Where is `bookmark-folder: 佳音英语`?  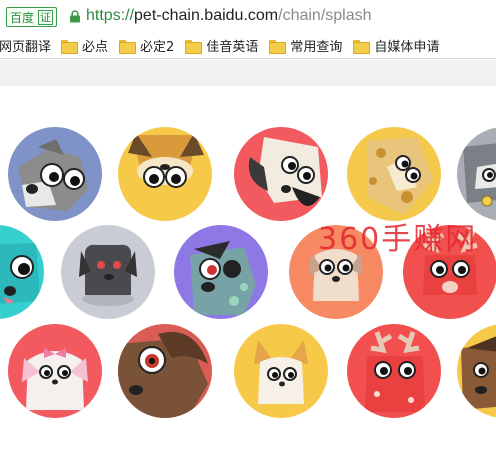
bookmark-folder: 佳音英语 is located at coordinates (222, 45).